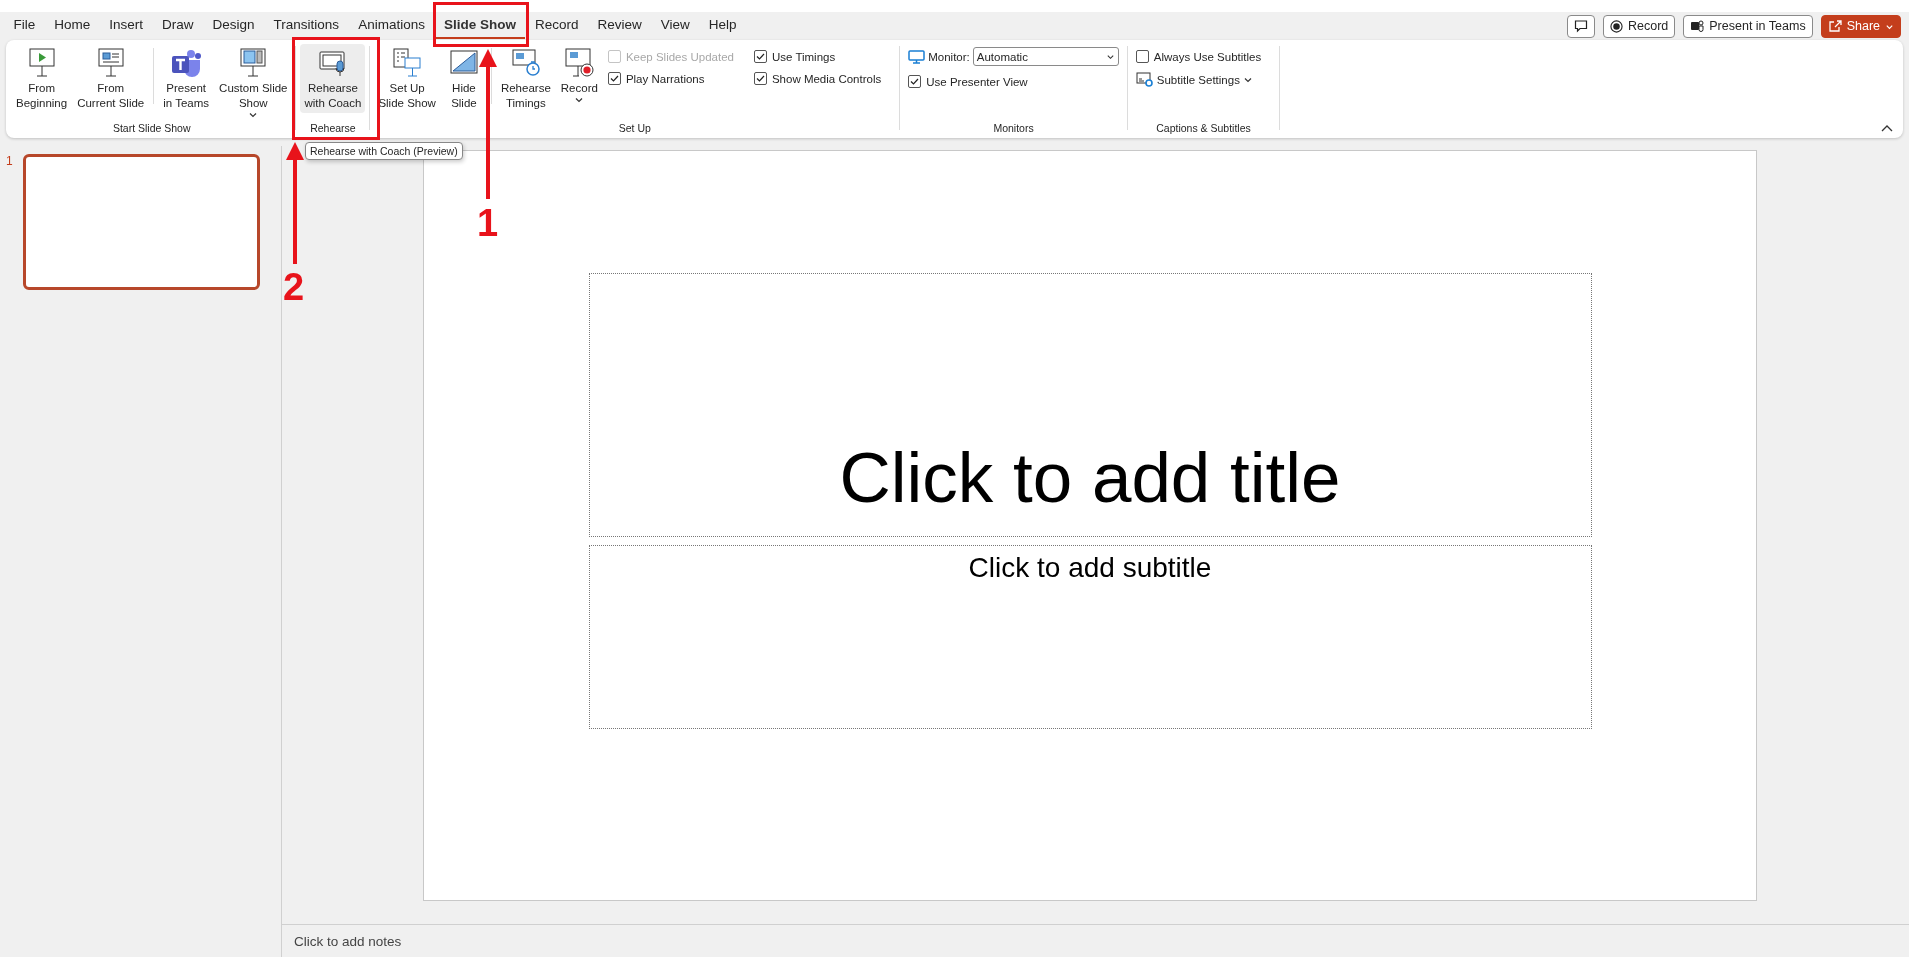  Describe the element at coordinates (9, 162) in the screenshot. I see `slide-number: 1` at that location.